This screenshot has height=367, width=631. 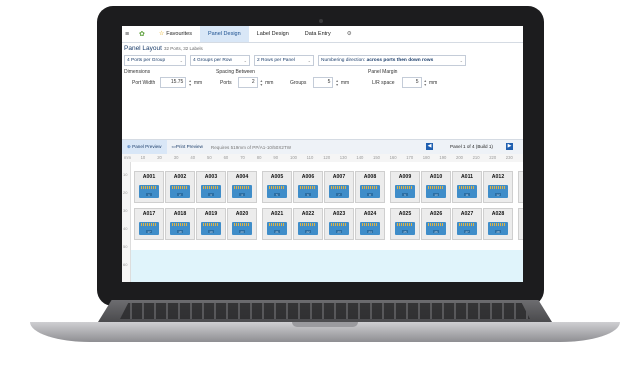 What do you see at coordinates (125, 174) in the screenshot?
I see `ruler-tick-label: 10` at bounding box center [125, 174].